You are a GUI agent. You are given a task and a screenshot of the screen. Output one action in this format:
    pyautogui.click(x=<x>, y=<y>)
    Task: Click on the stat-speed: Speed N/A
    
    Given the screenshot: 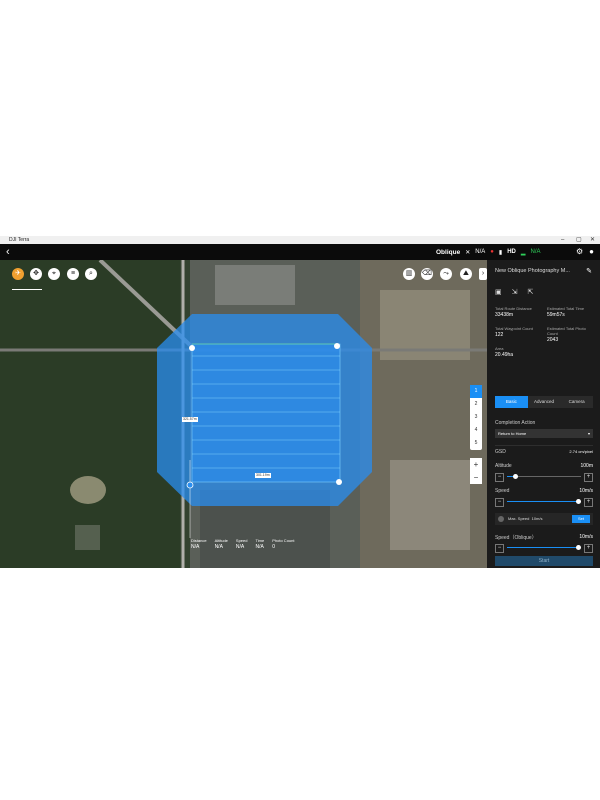 What is the action you would take?
    pyautogui.click(x=241, y=544)
    